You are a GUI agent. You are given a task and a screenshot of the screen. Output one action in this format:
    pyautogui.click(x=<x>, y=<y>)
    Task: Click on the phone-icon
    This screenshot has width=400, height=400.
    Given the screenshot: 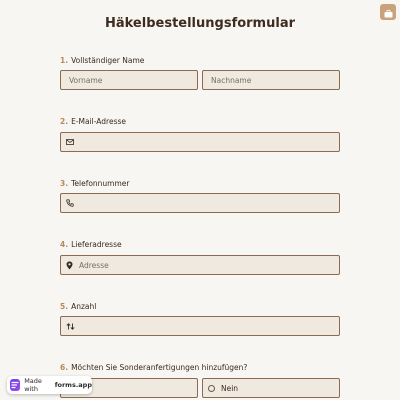 What is the action you would take?
    pyautogui.click(x=70, y=203)
    